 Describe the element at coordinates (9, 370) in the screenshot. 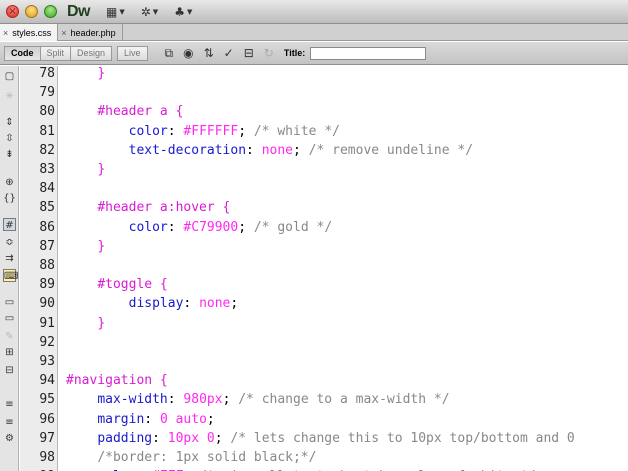

I see `move-css-icon: ⊟` at that location.